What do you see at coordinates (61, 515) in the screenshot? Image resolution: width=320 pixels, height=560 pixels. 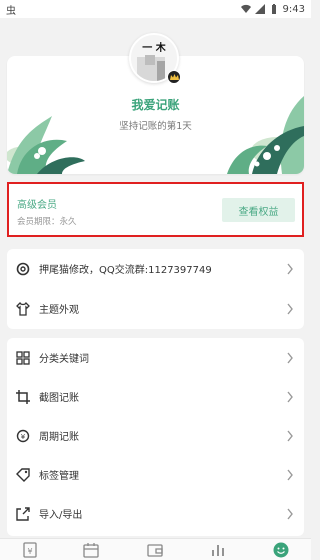 I see `list-item-label: 导入/导出` at bounding box center [61, 515].